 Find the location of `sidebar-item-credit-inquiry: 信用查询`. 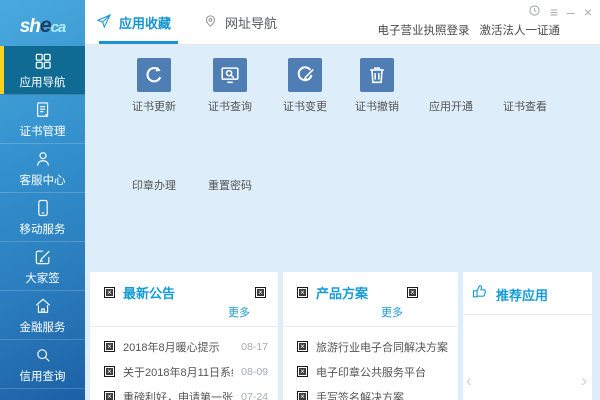

sidebar-item-credit-inquiry: 信用查询 is located at coordinates (42, 364).